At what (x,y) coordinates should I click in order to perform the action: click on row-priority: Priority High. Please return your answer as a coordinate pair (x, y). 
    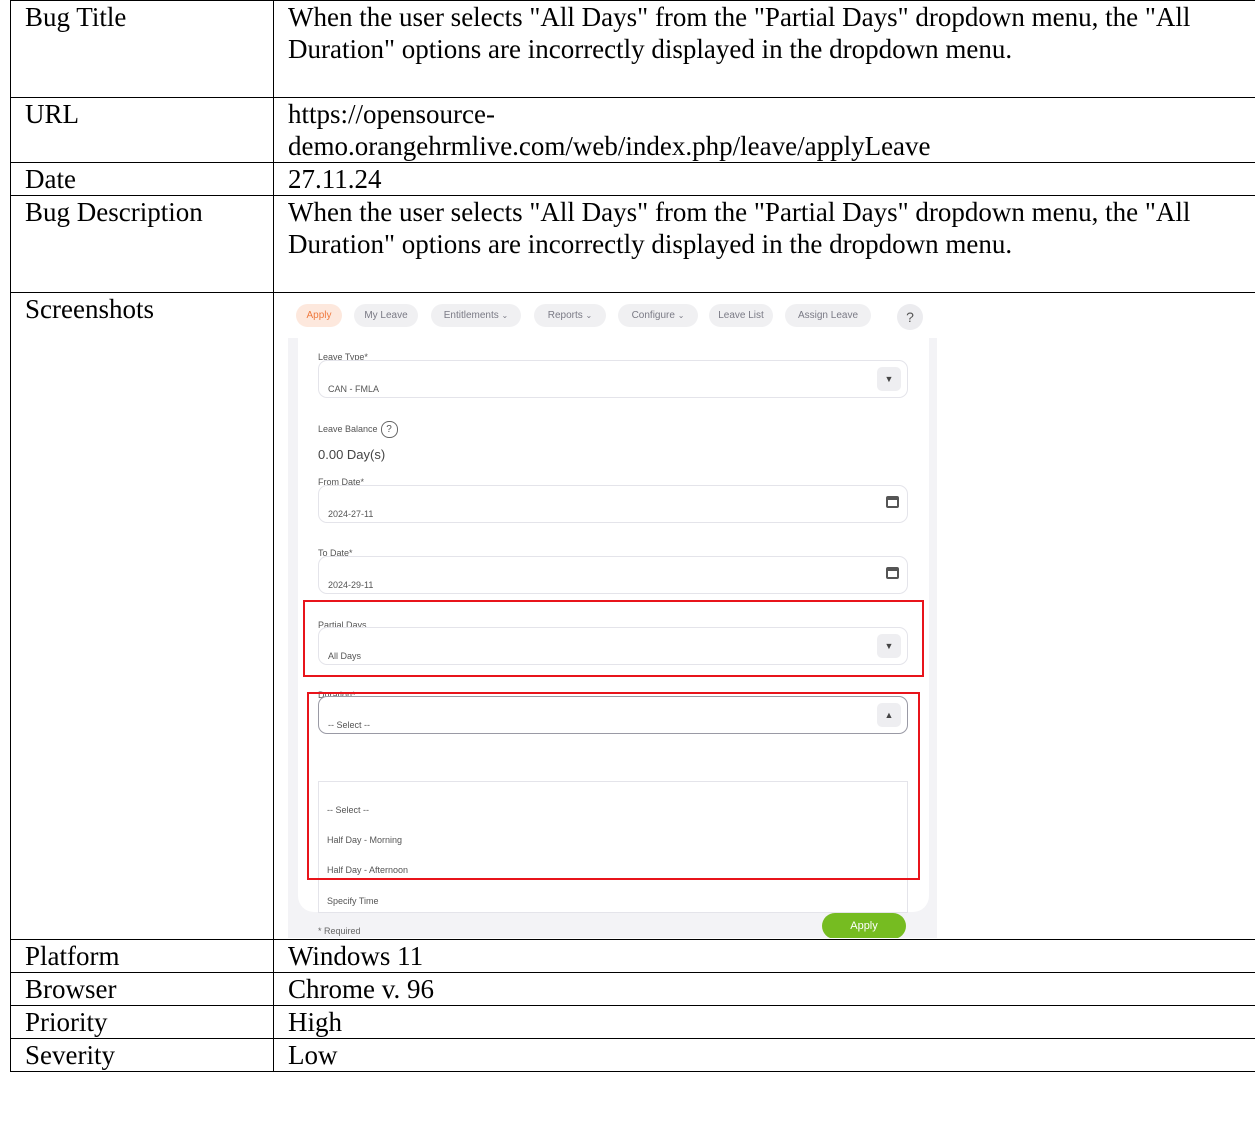
    Looking at the image, I should click on (632, 1022).